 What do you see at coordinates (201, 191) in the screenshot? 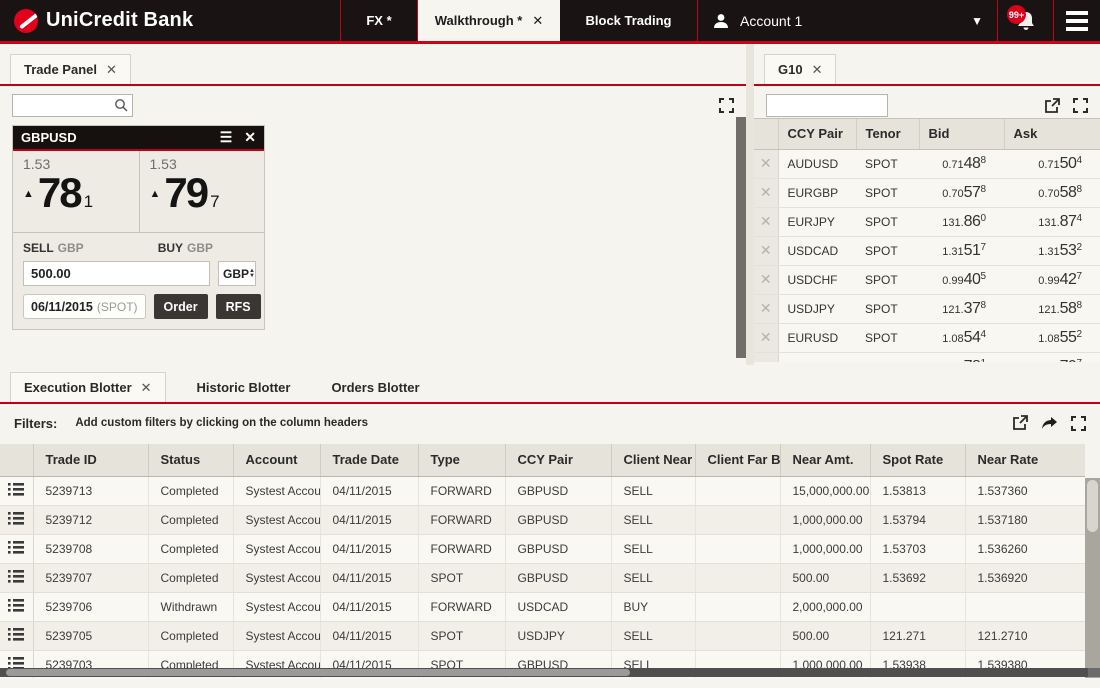
I see `ask-price-button: 1.53 ▲ 79 7` at bounding box center [201, 191].